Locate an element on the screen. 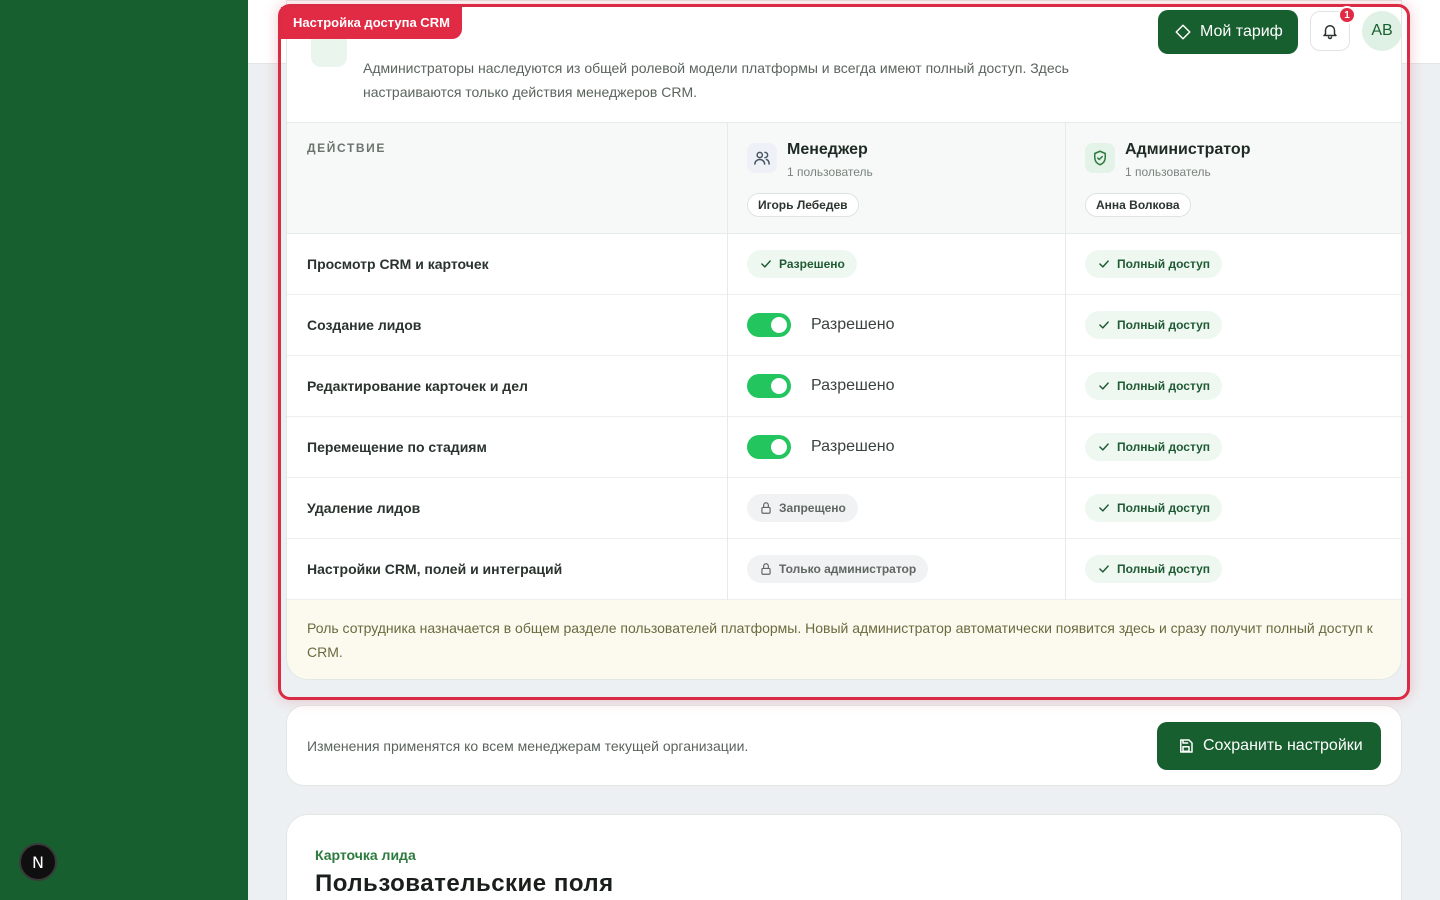 Image resolution: width=1440 pixels, height=900 pixels. table-row: Удаление лидов Запрещено Полный доступ is located at coordinates (844, 508).